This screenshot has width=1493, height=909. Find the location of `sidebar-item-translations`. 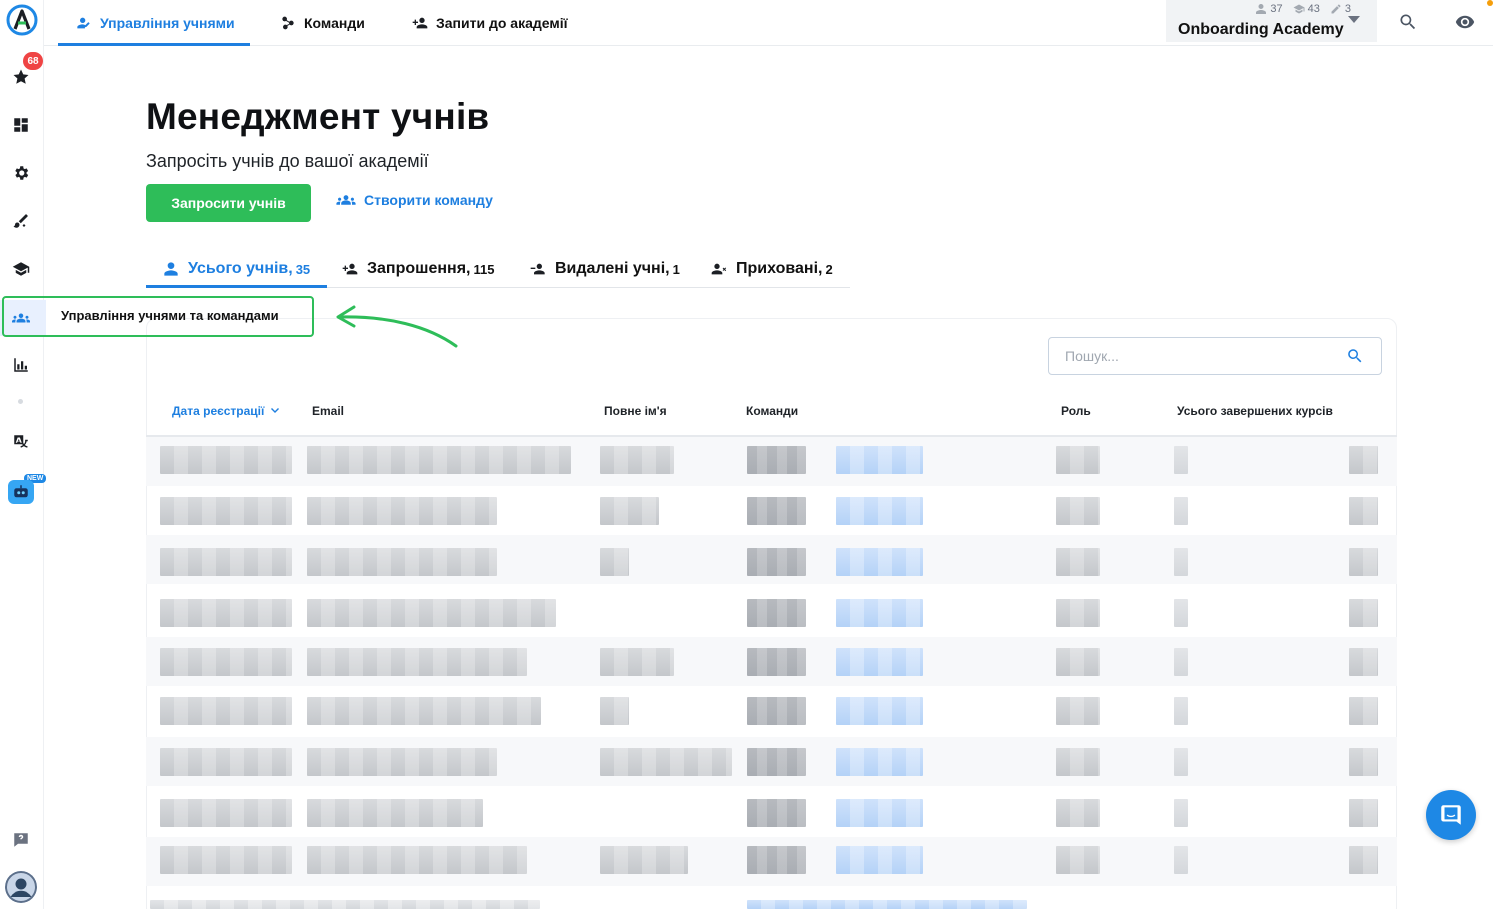

sidebar-item-translations is located at coordinates (21, 442).